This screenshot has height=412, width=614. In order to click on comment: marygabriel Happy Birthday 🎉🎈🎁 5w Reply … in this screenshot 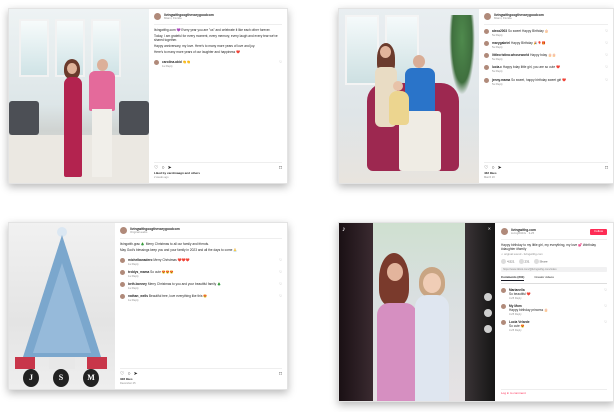, I will do `click(546, 44)`.